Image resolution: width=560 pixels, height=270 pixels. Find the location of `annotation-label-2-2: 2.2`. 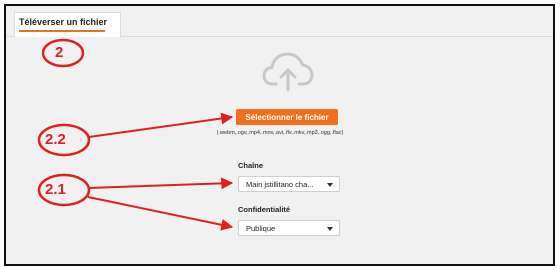

annotation-label-2-2: 2.2 is located at coordinates (55, 139).